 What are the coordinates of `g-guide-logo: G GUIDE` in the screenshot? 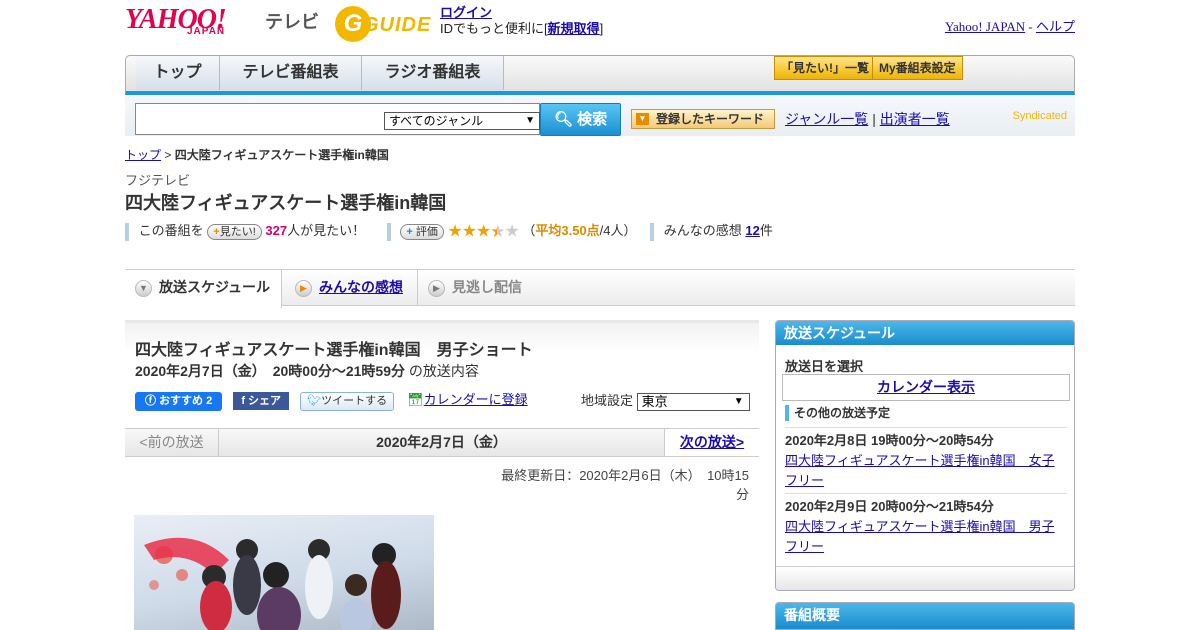 It's located at (383, 24).